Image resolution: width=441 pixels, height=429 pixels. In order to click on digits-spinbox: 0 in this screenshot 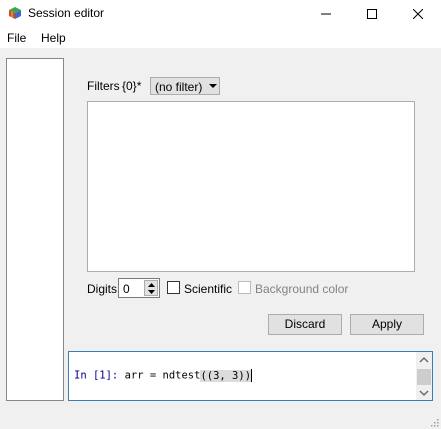, I will do `click(139, 288)`.